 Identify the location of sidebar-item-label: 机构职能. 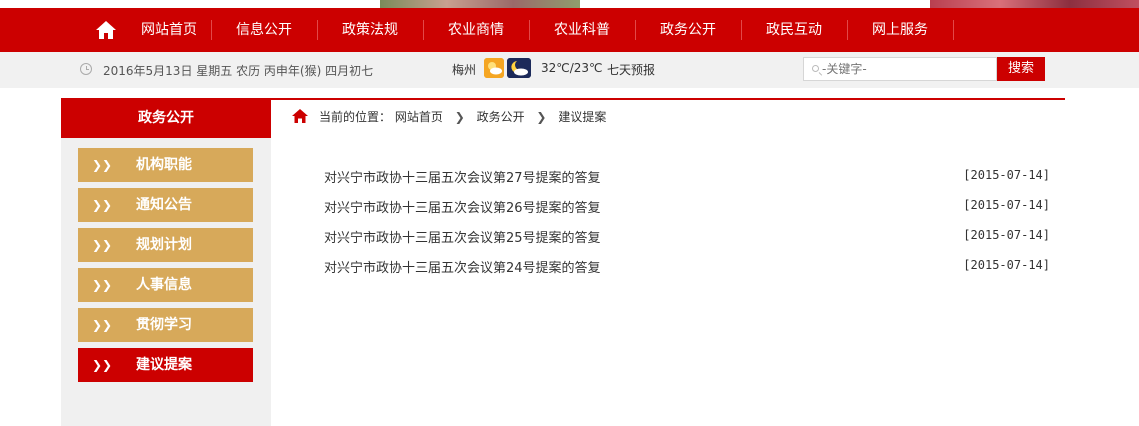
(164, 165).